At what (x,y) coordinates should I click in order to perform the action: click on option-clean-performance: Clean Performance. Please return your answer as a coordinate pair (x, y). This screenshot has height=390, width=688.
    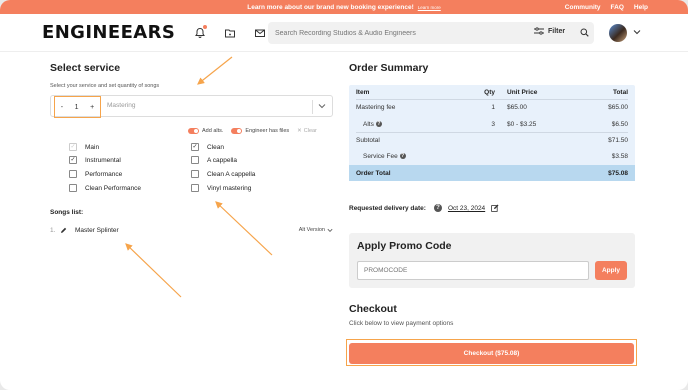
    Looking at the image, I should click on (105, 188).